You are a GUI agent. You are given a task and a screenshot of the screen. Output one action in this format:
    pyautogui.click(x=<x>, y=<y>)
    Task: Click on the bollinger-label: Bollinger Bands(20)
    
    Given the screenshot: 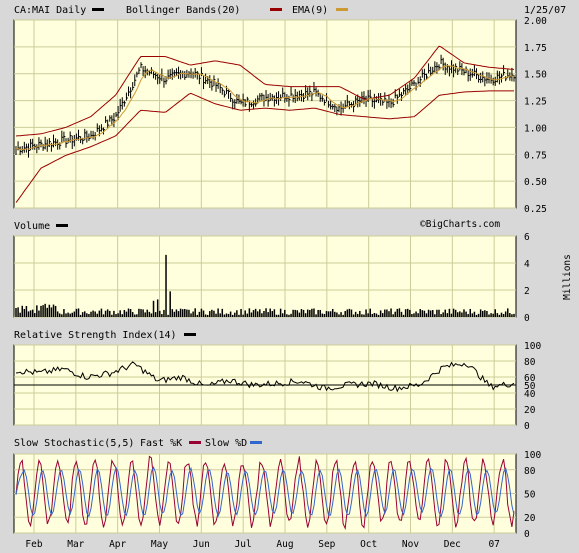 What is the action you would take?
    pyautogui.click(x=183, y=10)
    